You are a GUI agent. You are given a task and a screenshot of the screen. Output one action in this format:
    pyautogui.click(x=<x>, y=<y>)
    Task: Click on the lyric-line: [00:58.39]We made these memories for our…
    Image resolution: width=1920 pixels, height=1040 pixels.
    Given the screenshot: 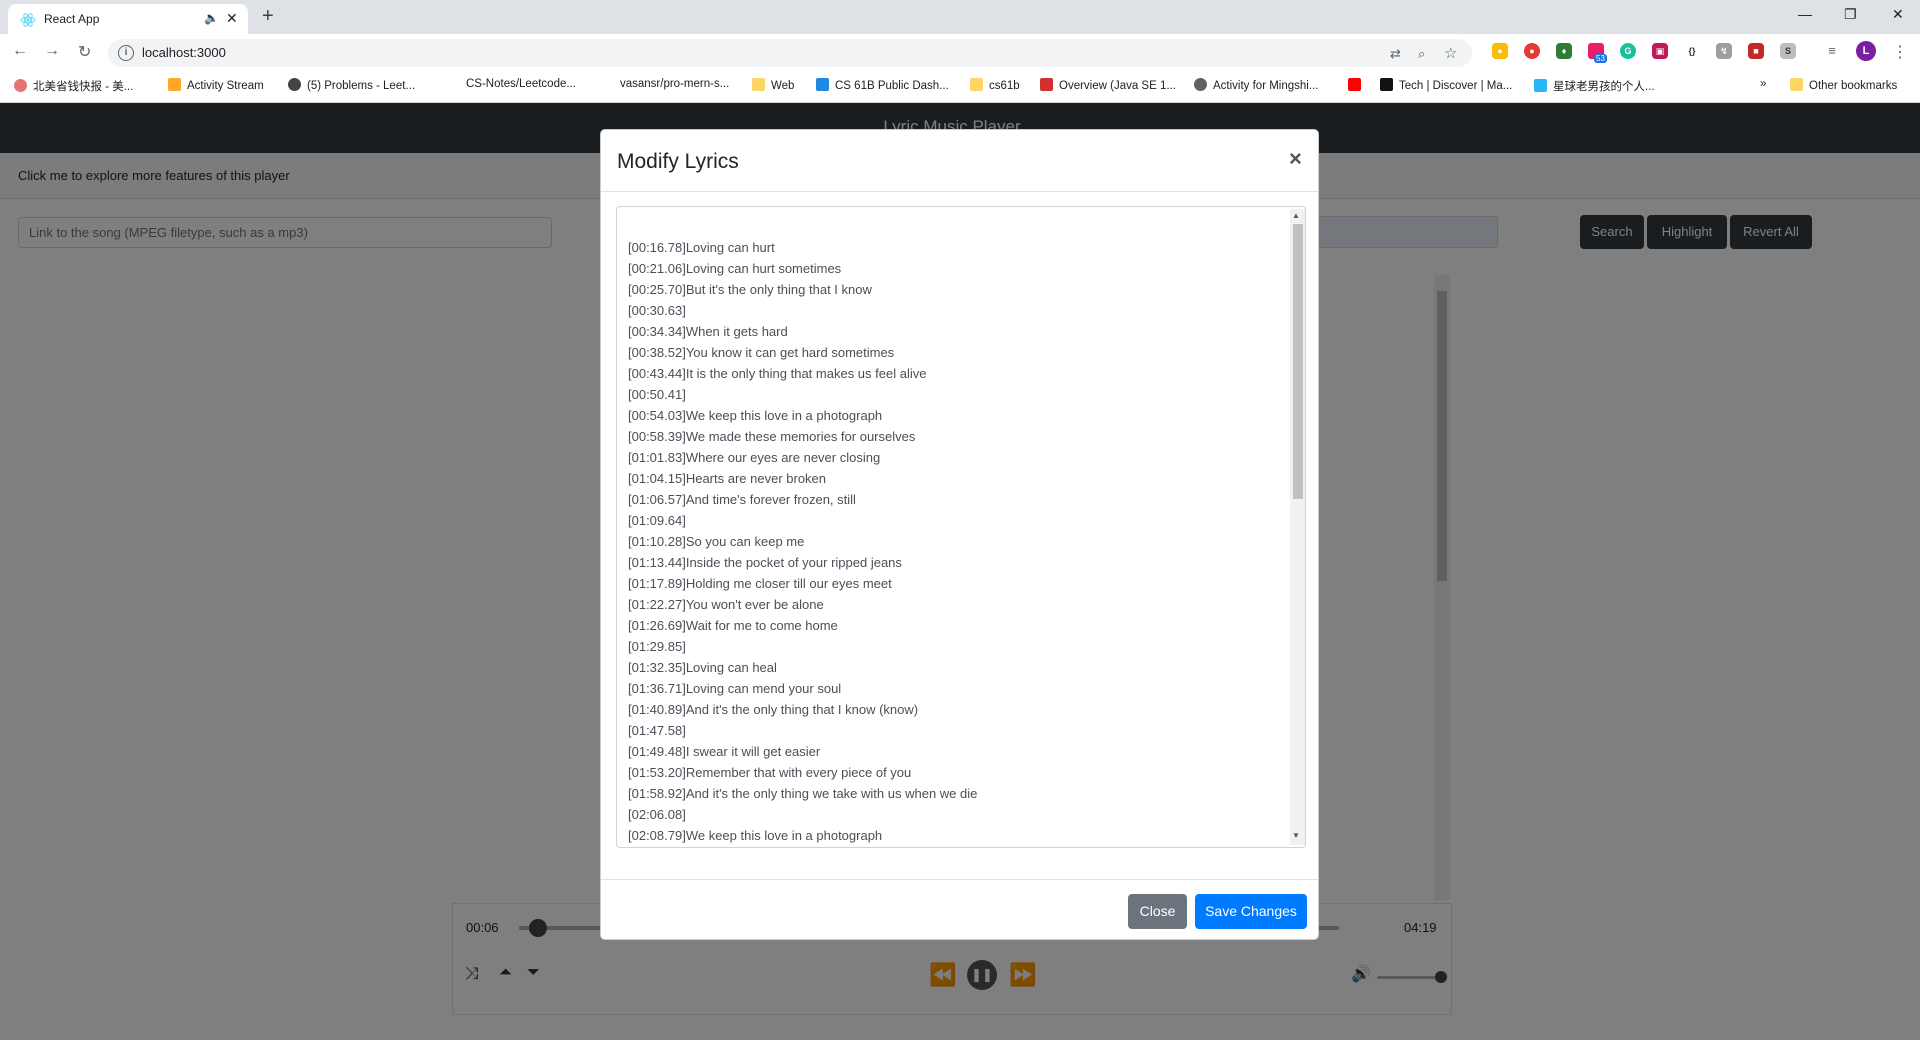 What is the action you would take?
    pyautogui.click(x=772, y=436)
    